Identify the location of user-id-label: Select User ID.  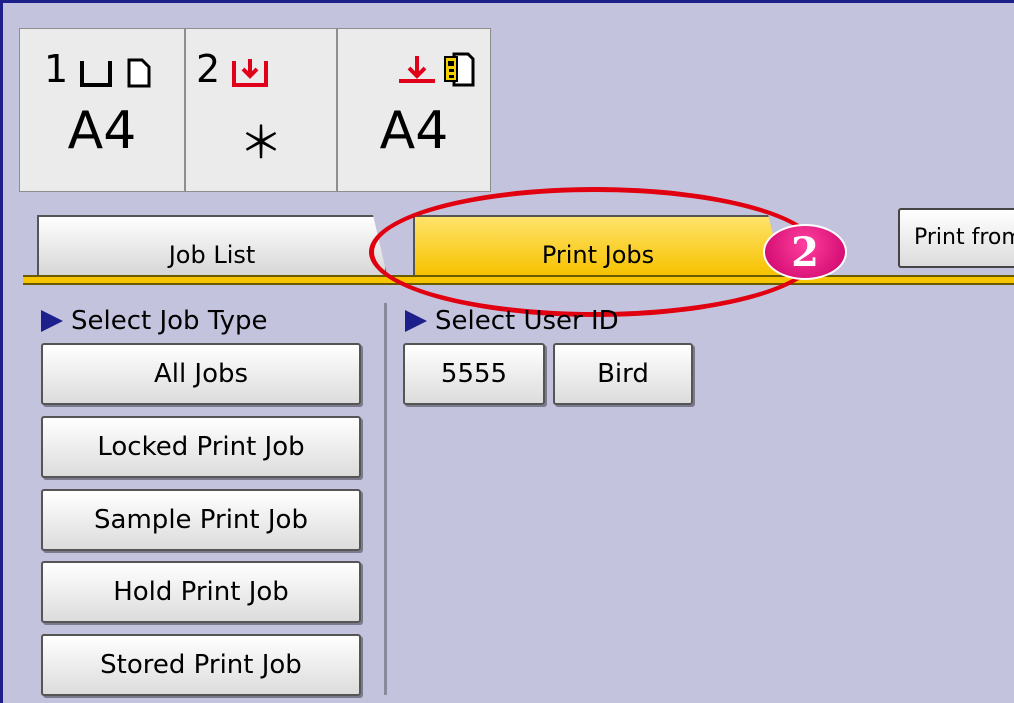
(527, 321).